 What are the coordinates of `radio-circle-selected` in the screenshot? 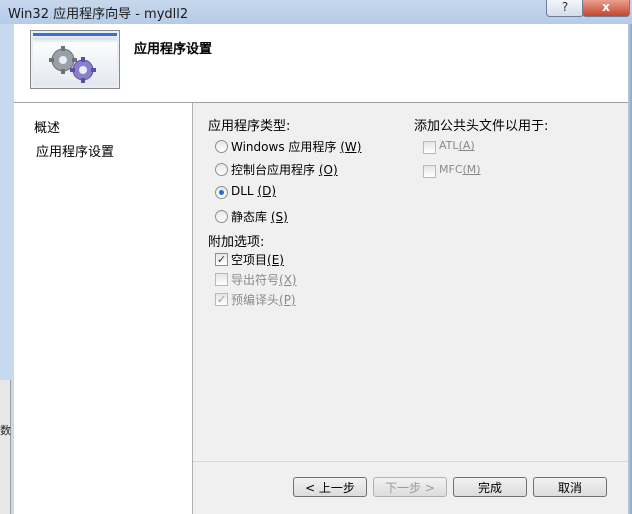 It's located at (221, 192).